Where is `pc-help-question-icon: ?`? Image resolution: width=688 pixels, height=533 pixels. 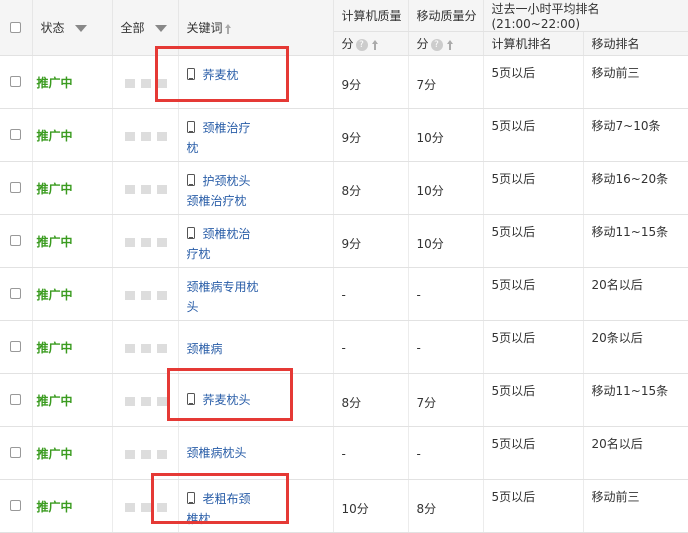
pc-help-question-icon: ? is located at coordinates (361, 44).